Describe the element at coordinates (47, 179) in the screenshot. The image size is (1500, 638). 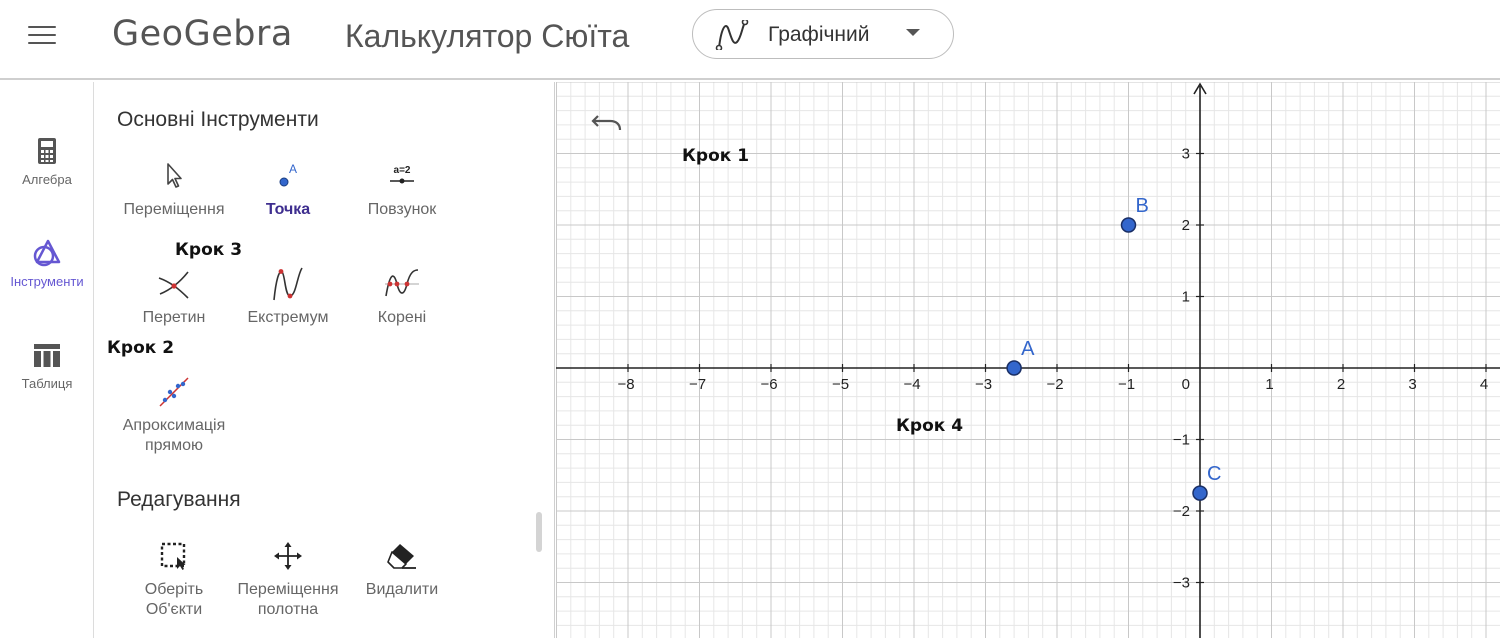
I see `nav-label-algebra: Алгебра` at that location.